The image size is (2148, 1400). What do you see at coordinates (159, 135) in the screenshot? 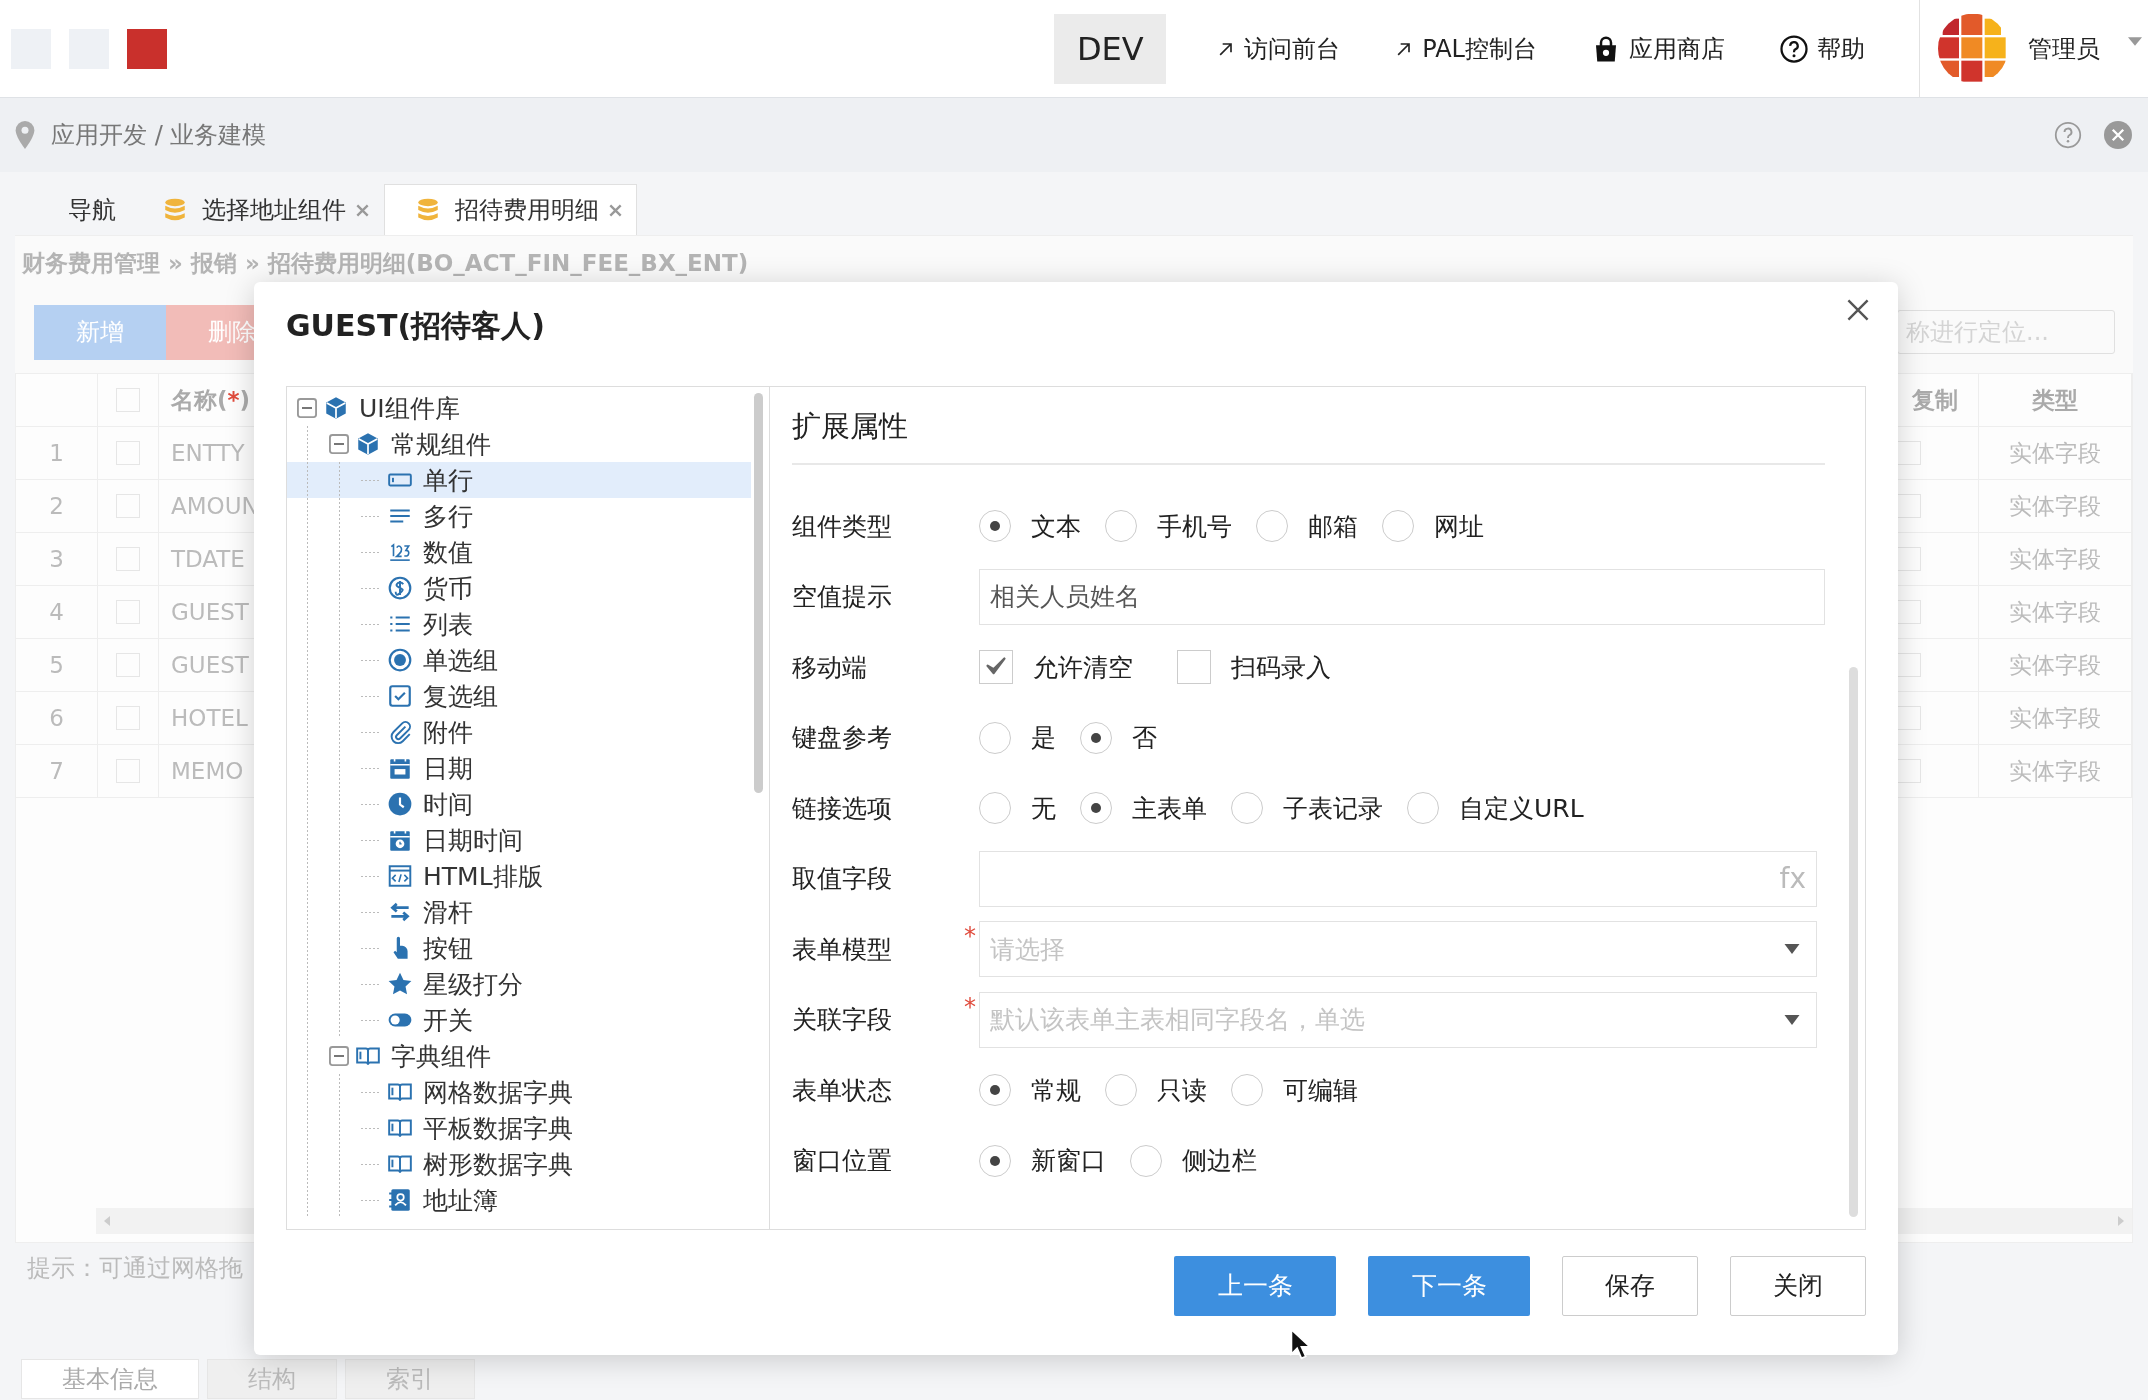
I see `breadcrumb: 应用开发 / 业务建模` at bounding box center [159, 135].